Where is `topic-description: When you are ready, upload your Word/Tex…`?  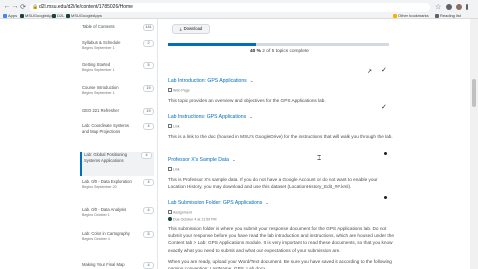 topic-description: When you are ready, upload your Word/Tex… is located at coordinates (280, 263).